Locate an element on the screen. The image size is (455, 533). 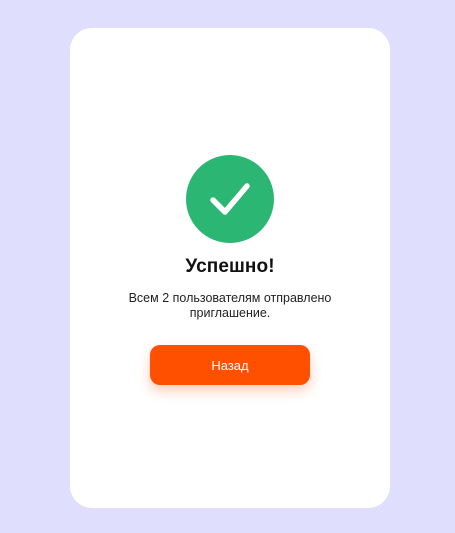
back-button: Назад is located at coordinates (230, 365).